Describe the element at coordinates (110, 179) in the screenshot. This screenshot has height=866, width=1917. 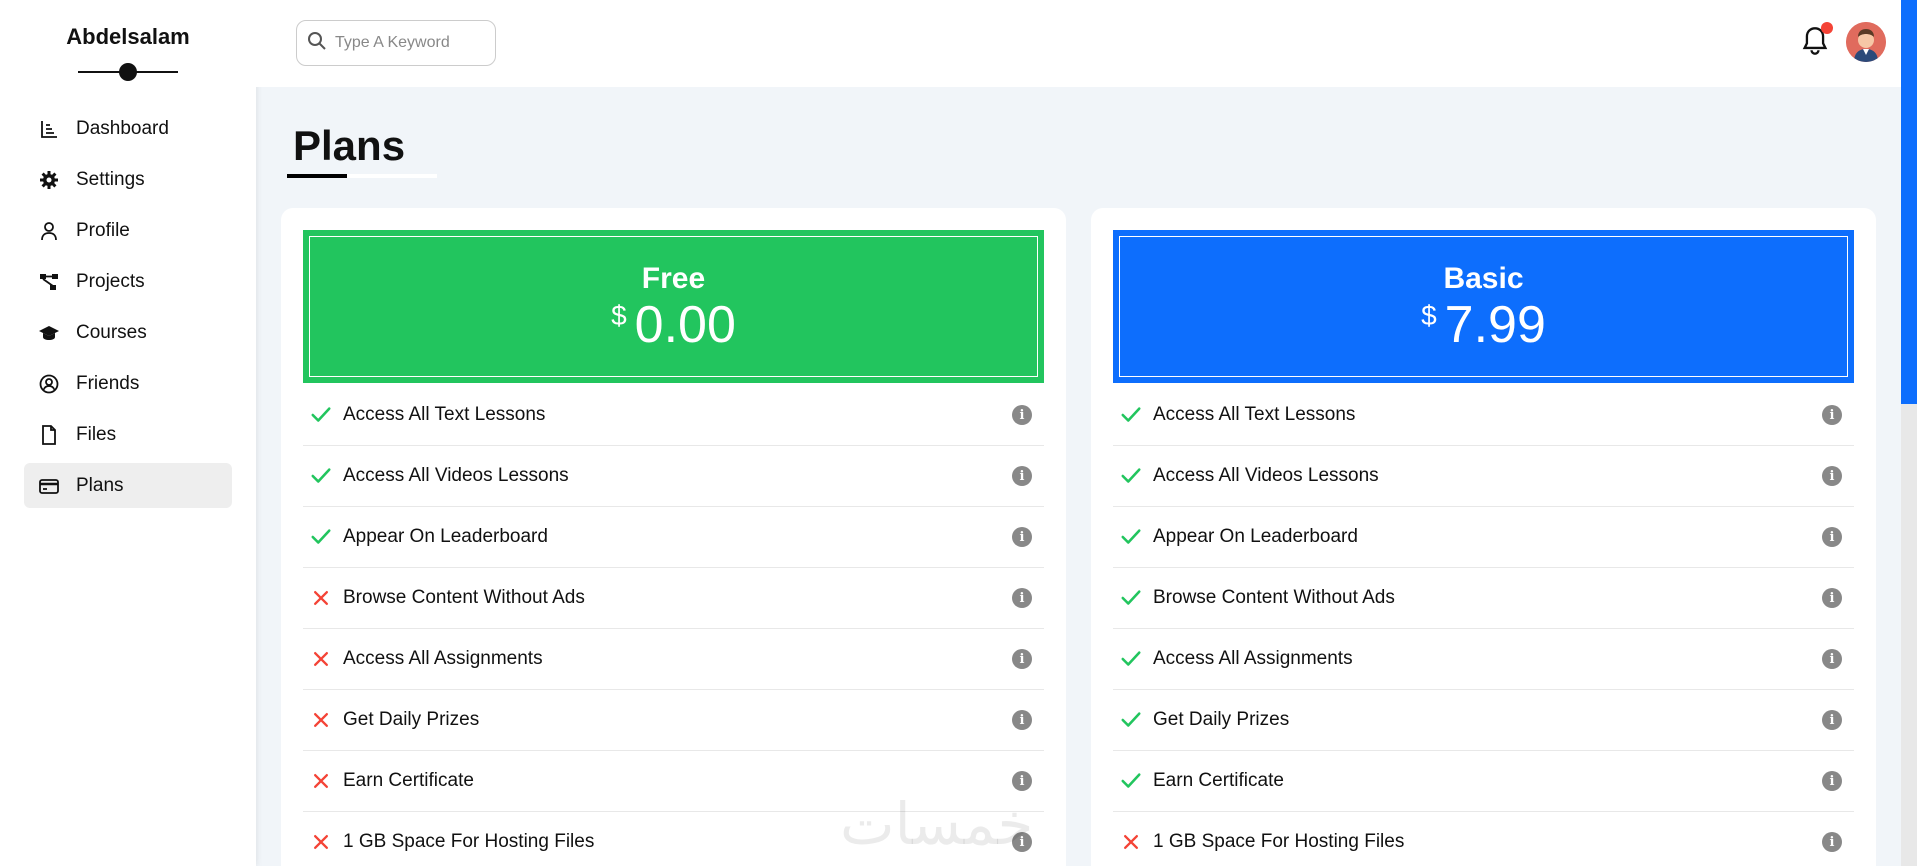
I see `sidebar-item-label: Settings` at that location.